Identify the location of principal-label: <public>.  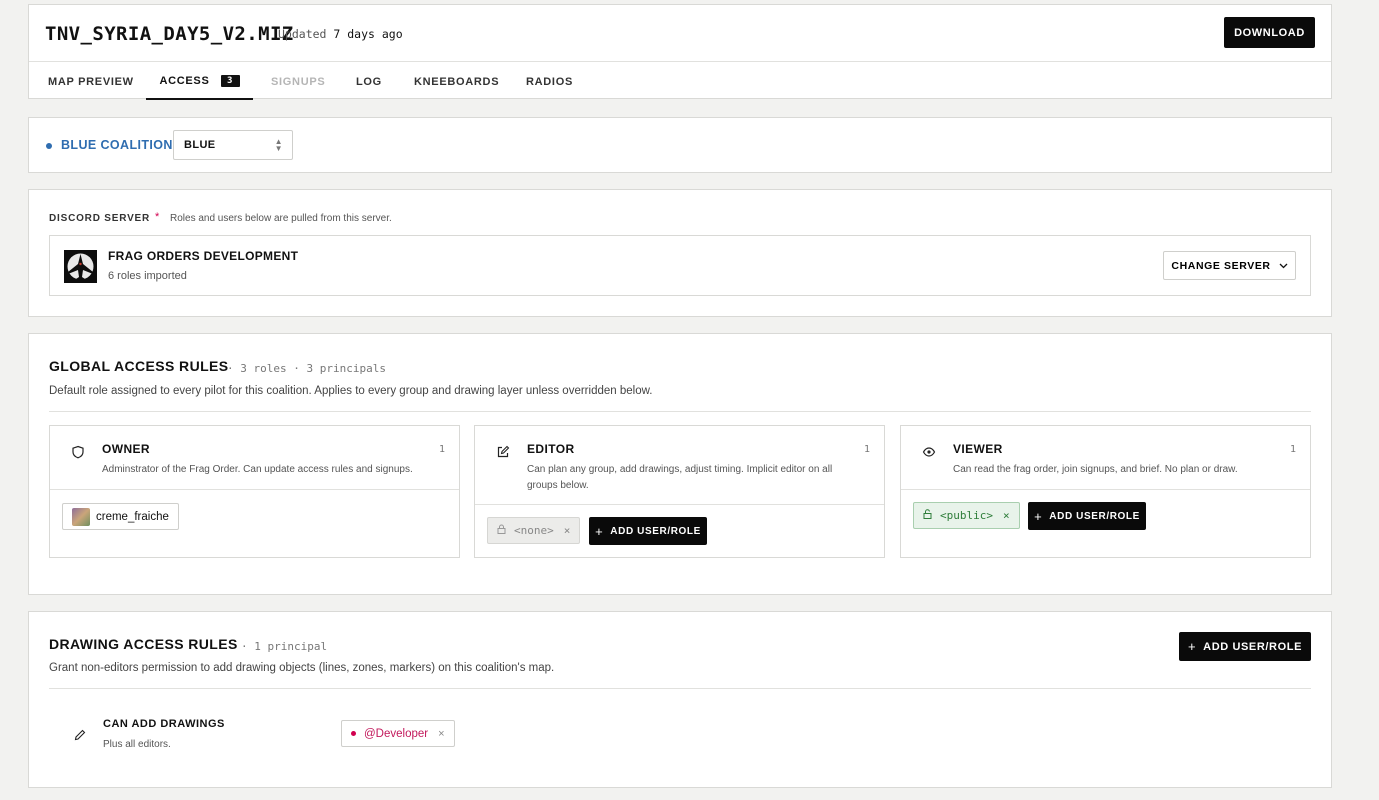
(966, 515).